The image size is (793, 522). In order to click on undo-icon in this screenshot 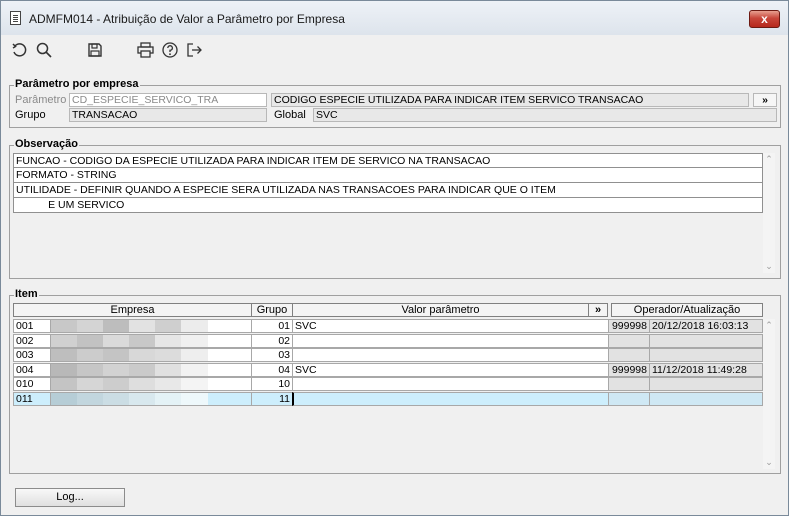, I will do `click(19, 50)`.